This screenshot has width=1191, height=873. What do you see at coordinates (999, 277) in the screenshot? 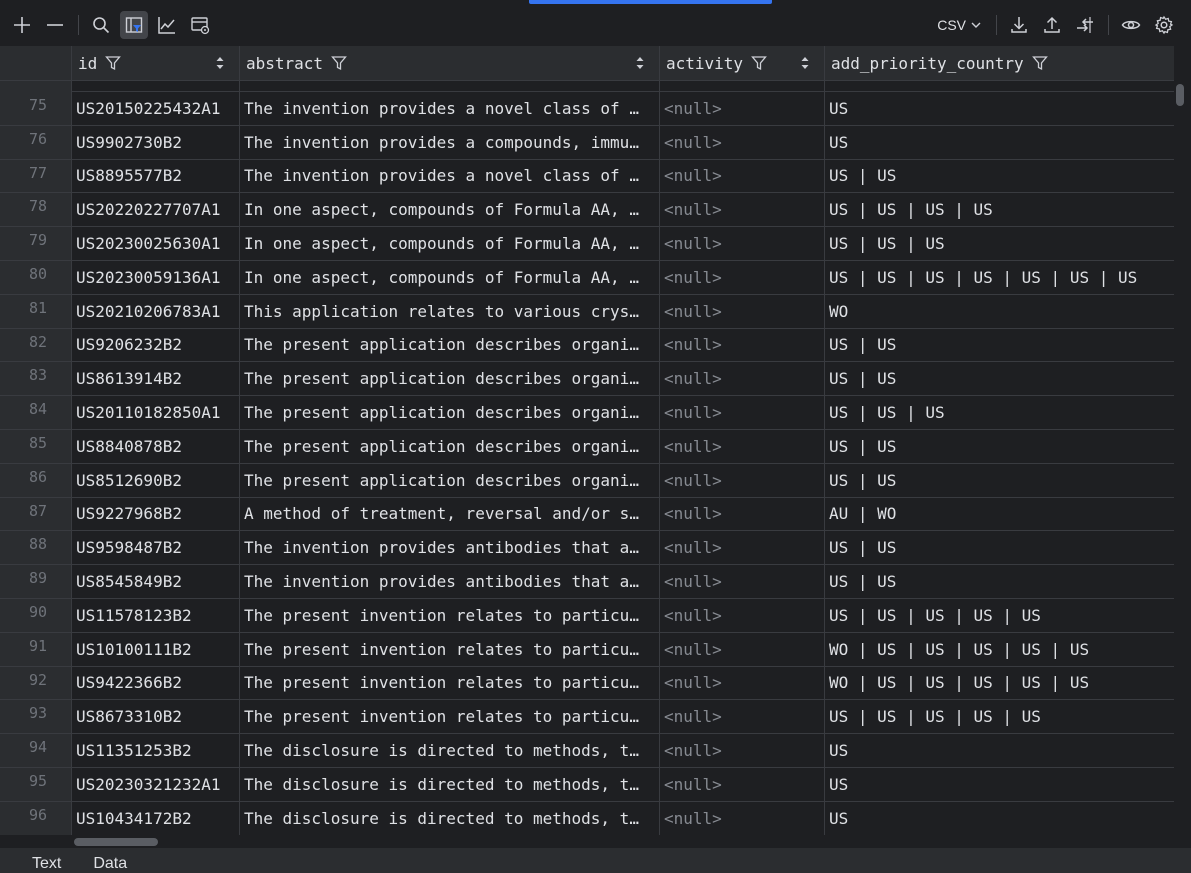
I see `cell-add-priority-country: US | US | US | US | US | US | US` at bounding box center [999, 277].